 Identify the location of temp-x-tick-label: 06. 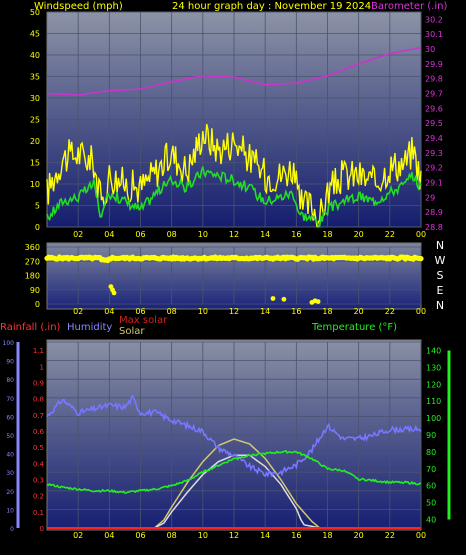
(140, 535).